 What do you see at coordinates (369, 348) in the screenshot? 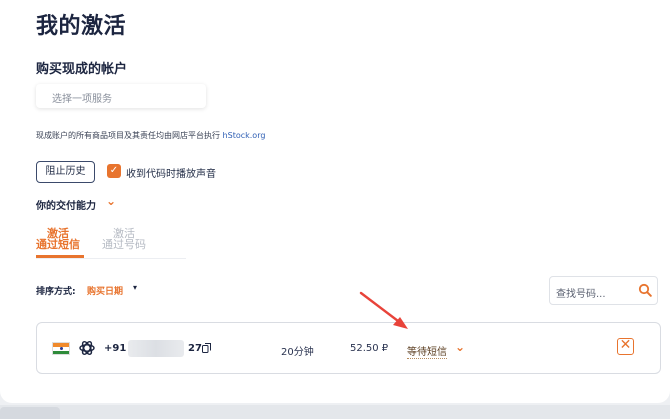
I see `price: 52.50 ₽` at bounding box center [369, 348].